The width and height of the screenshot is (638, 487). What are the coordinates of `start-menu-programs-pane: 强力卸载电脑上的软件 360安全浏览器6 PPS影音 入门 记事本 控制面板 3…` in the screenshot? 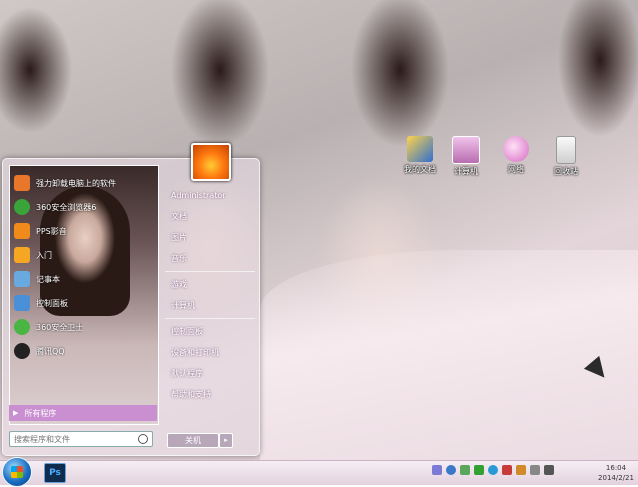 It's located at (84, 295).